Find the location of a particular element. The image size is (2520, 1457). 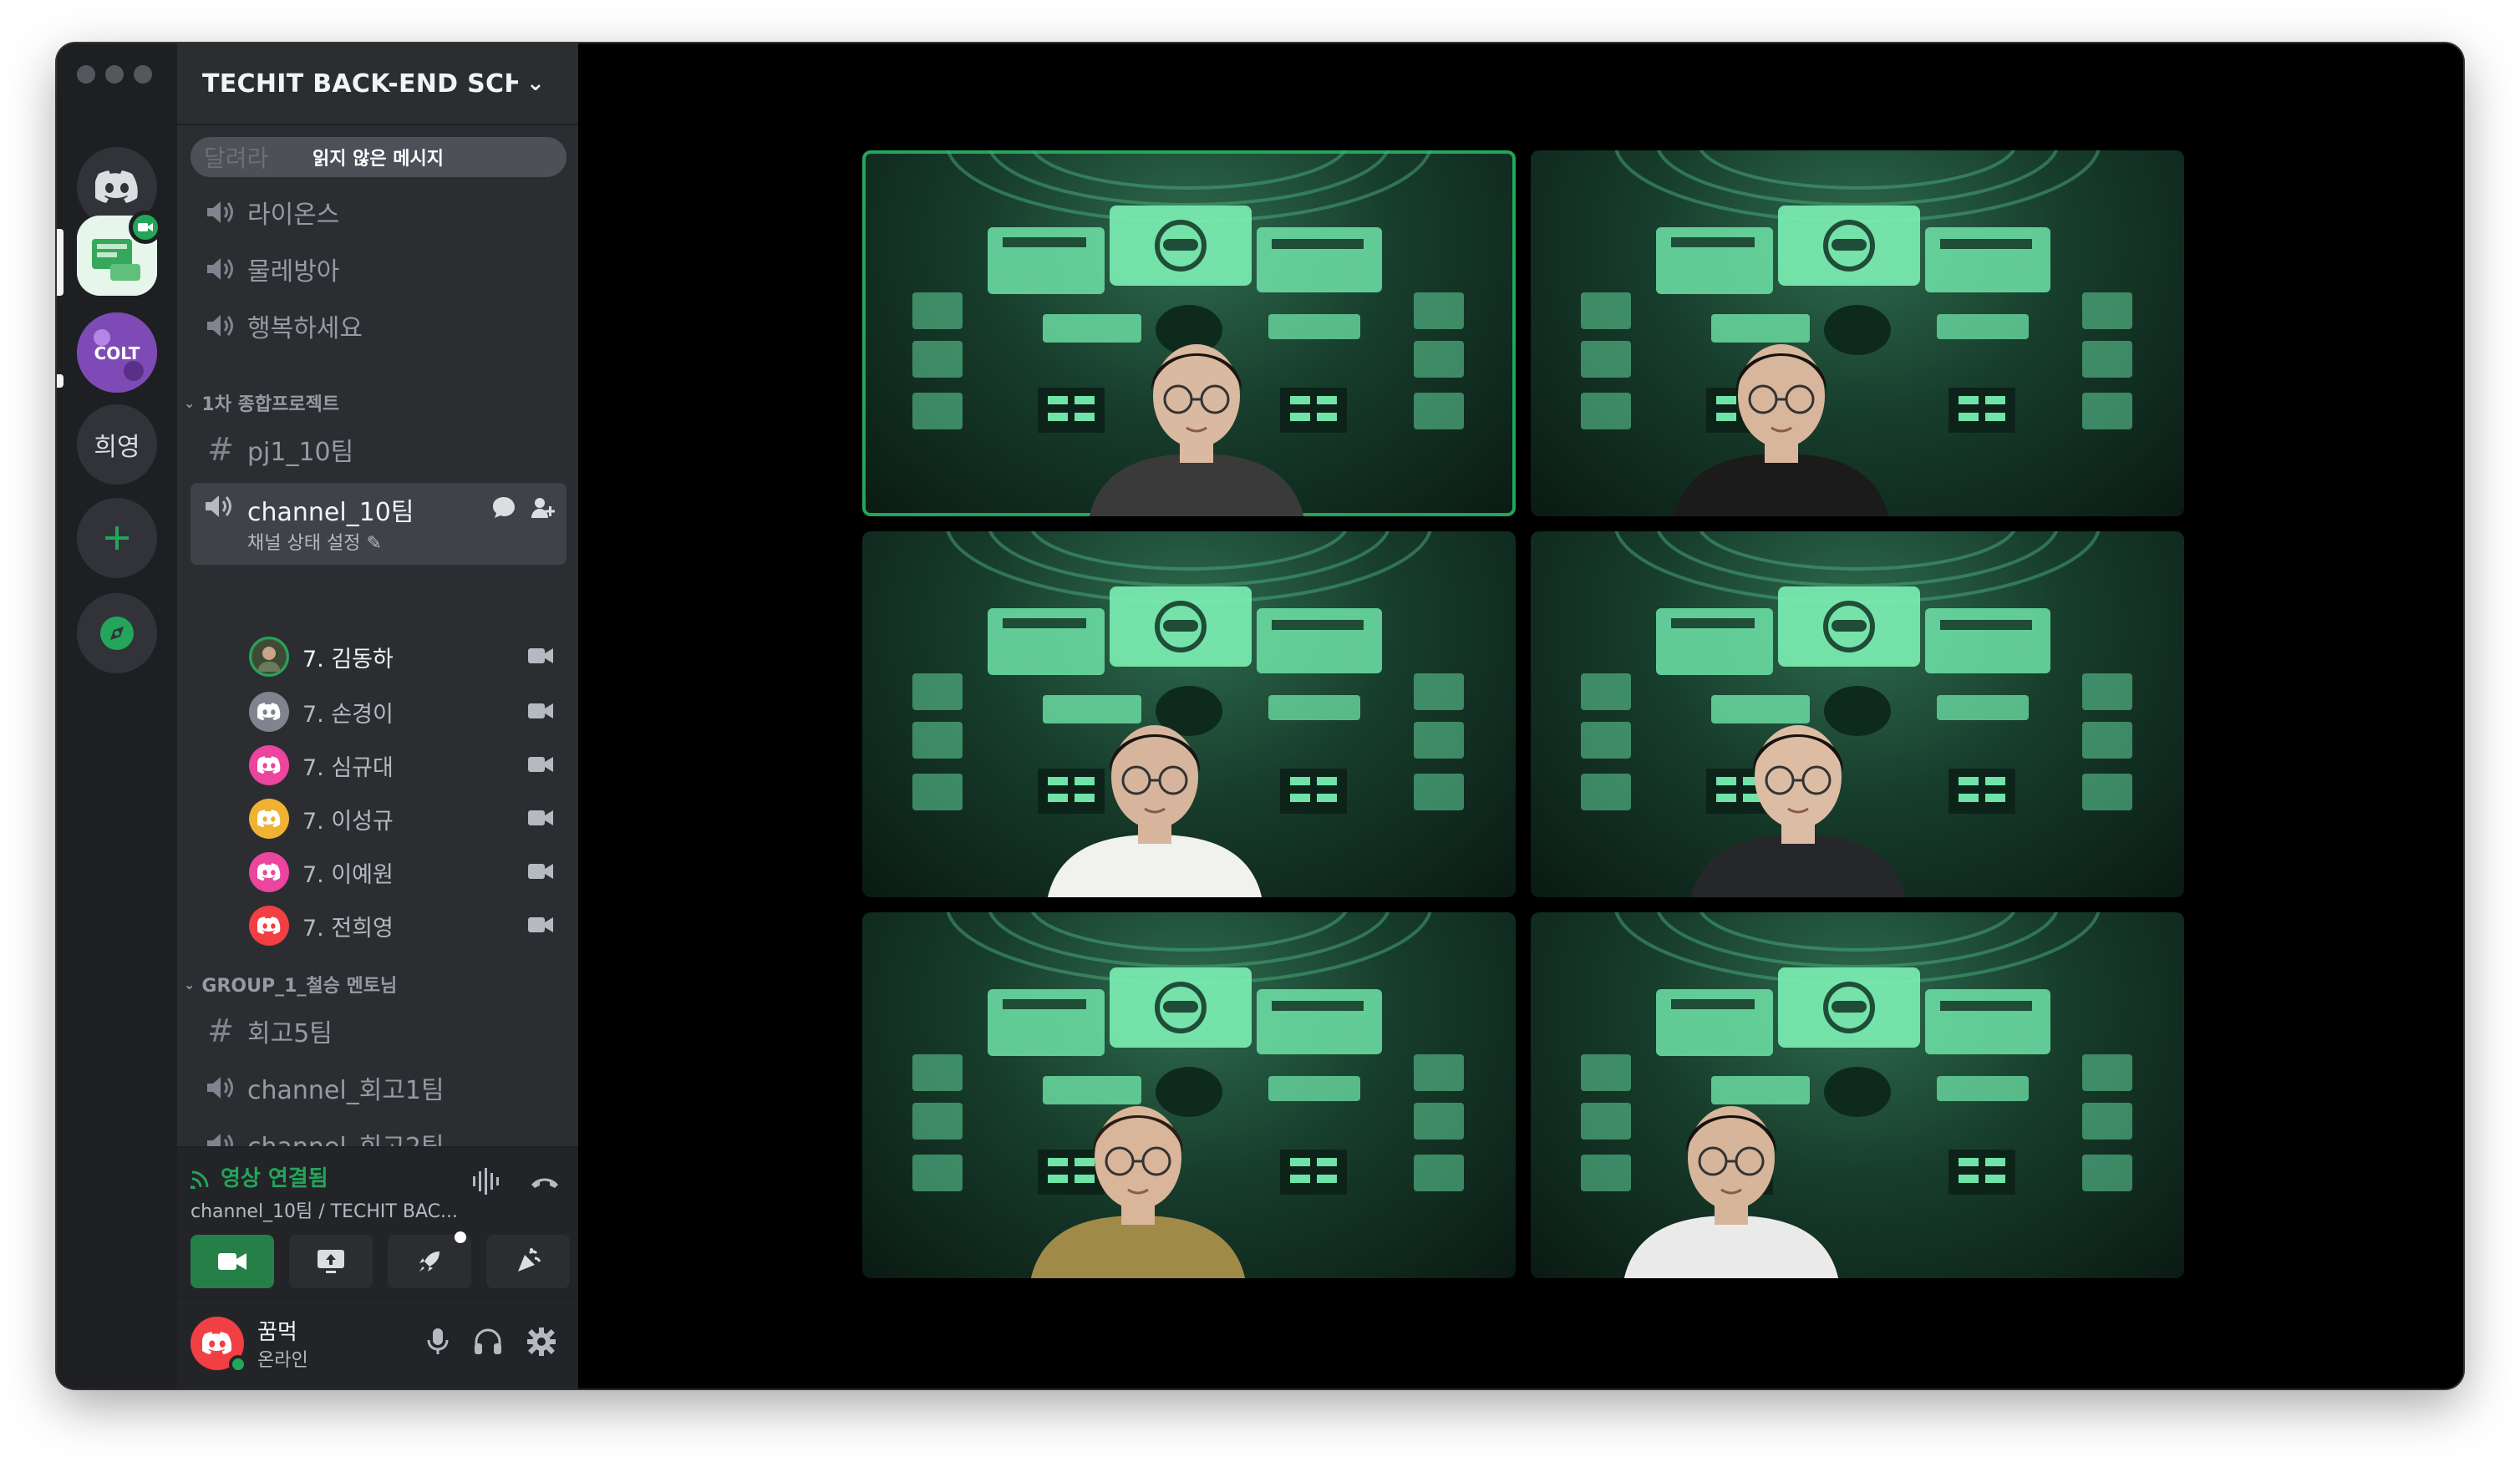

voice-status: 영상 연결됨 is located at coordinates (259, 1176).